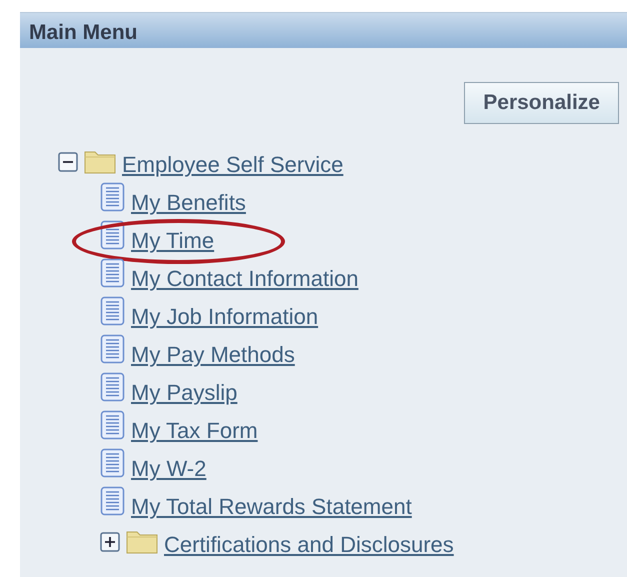 This screenshot has width=627, height=577. What do you see at coordinates (224, 317) in the screenshot?
I see `menu-link: My Job Information` at bounding box center [224, 317].